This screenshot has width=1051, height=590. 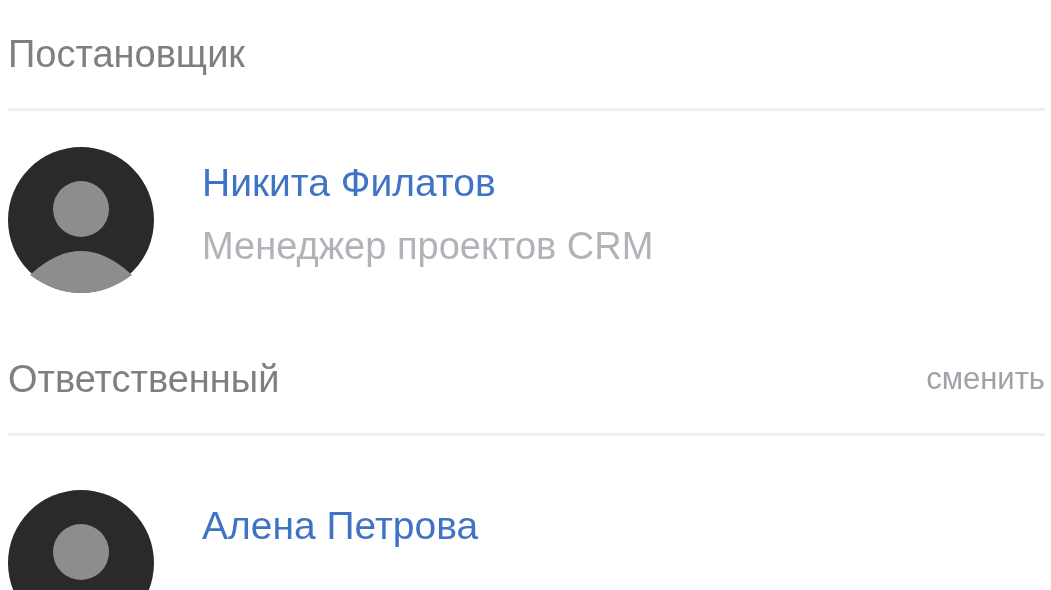 I want to click on section-title: Ответственный, so click(x=144, y=379).